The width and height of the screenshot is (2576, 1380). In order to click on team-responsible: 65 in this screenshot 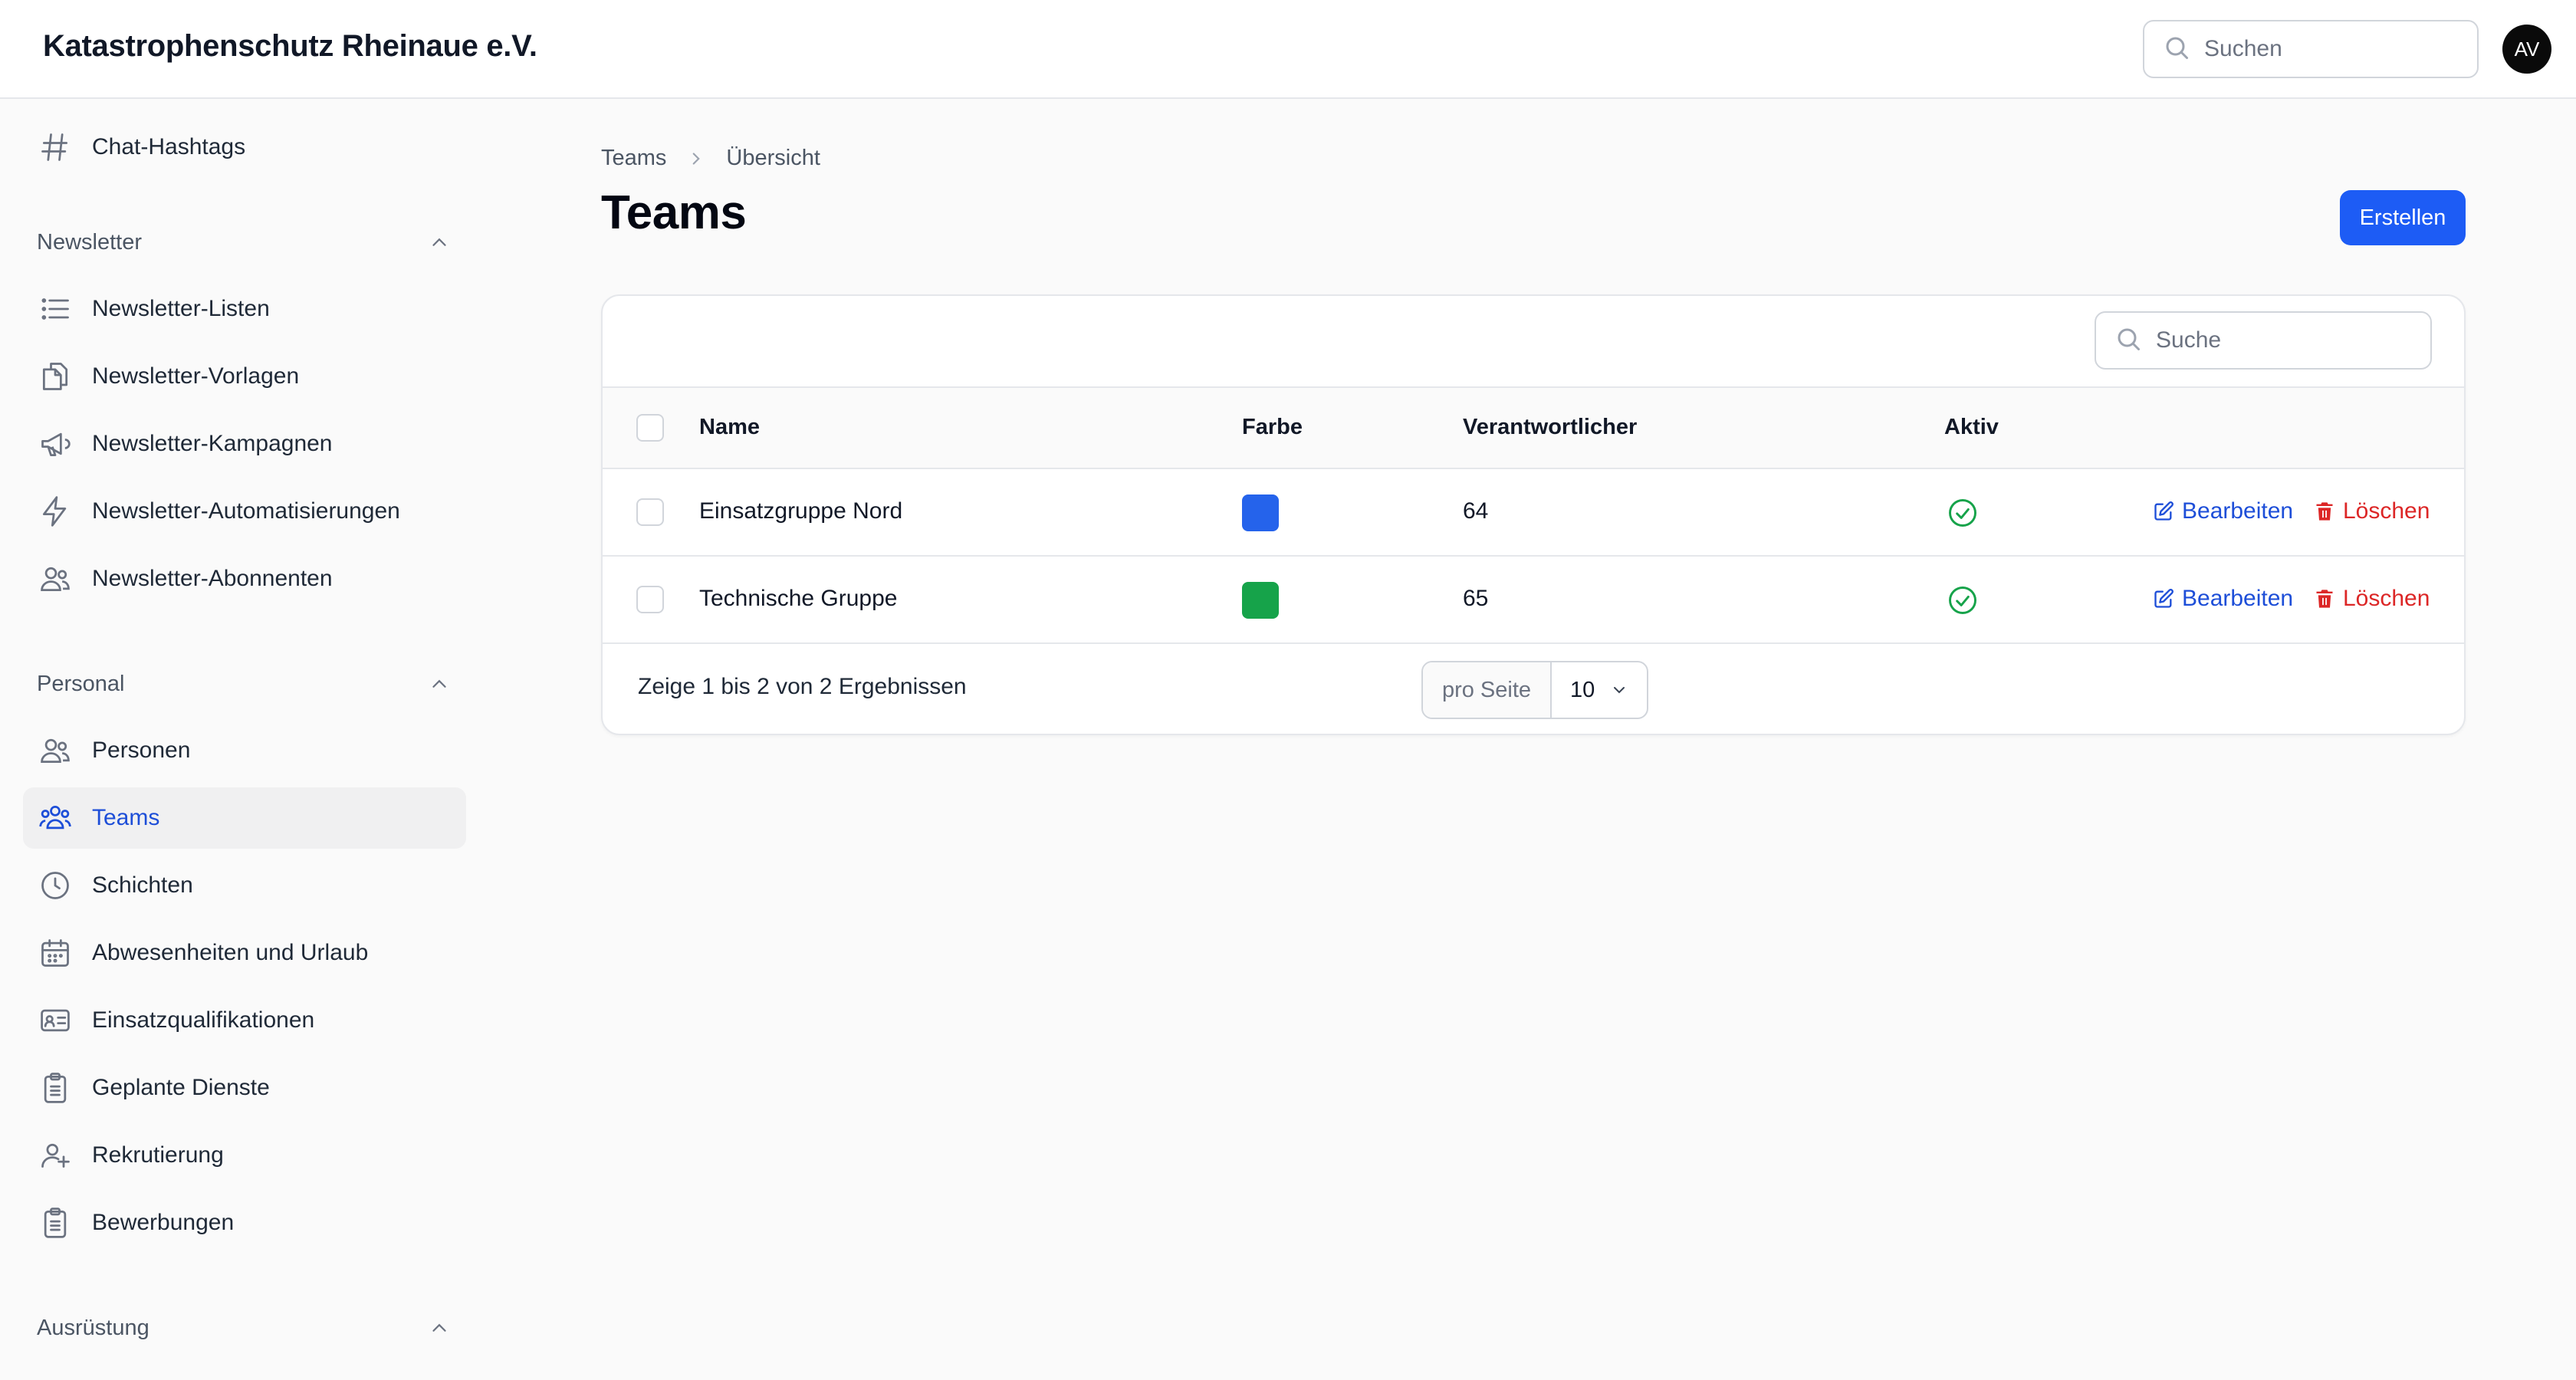, I will do `click(1476, 598)`.